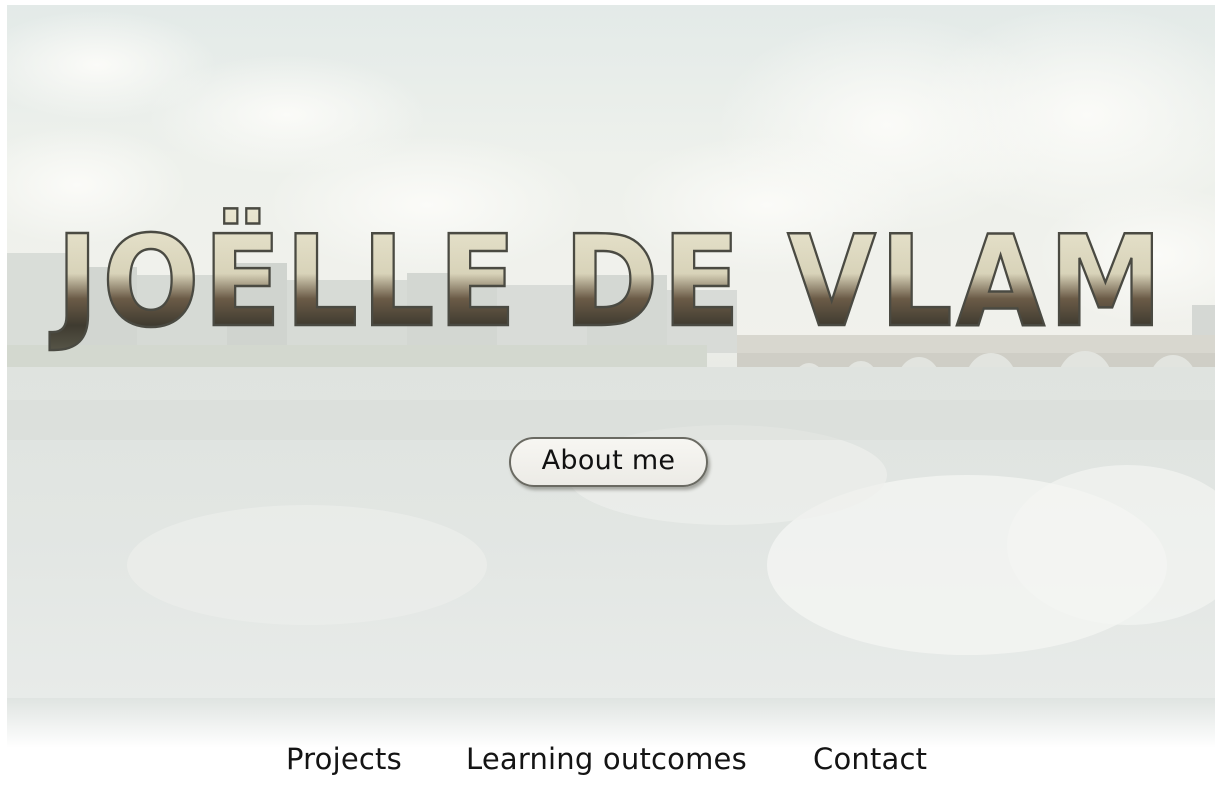  I want to click on nav-link-contact: Contact, so click(870, 759).